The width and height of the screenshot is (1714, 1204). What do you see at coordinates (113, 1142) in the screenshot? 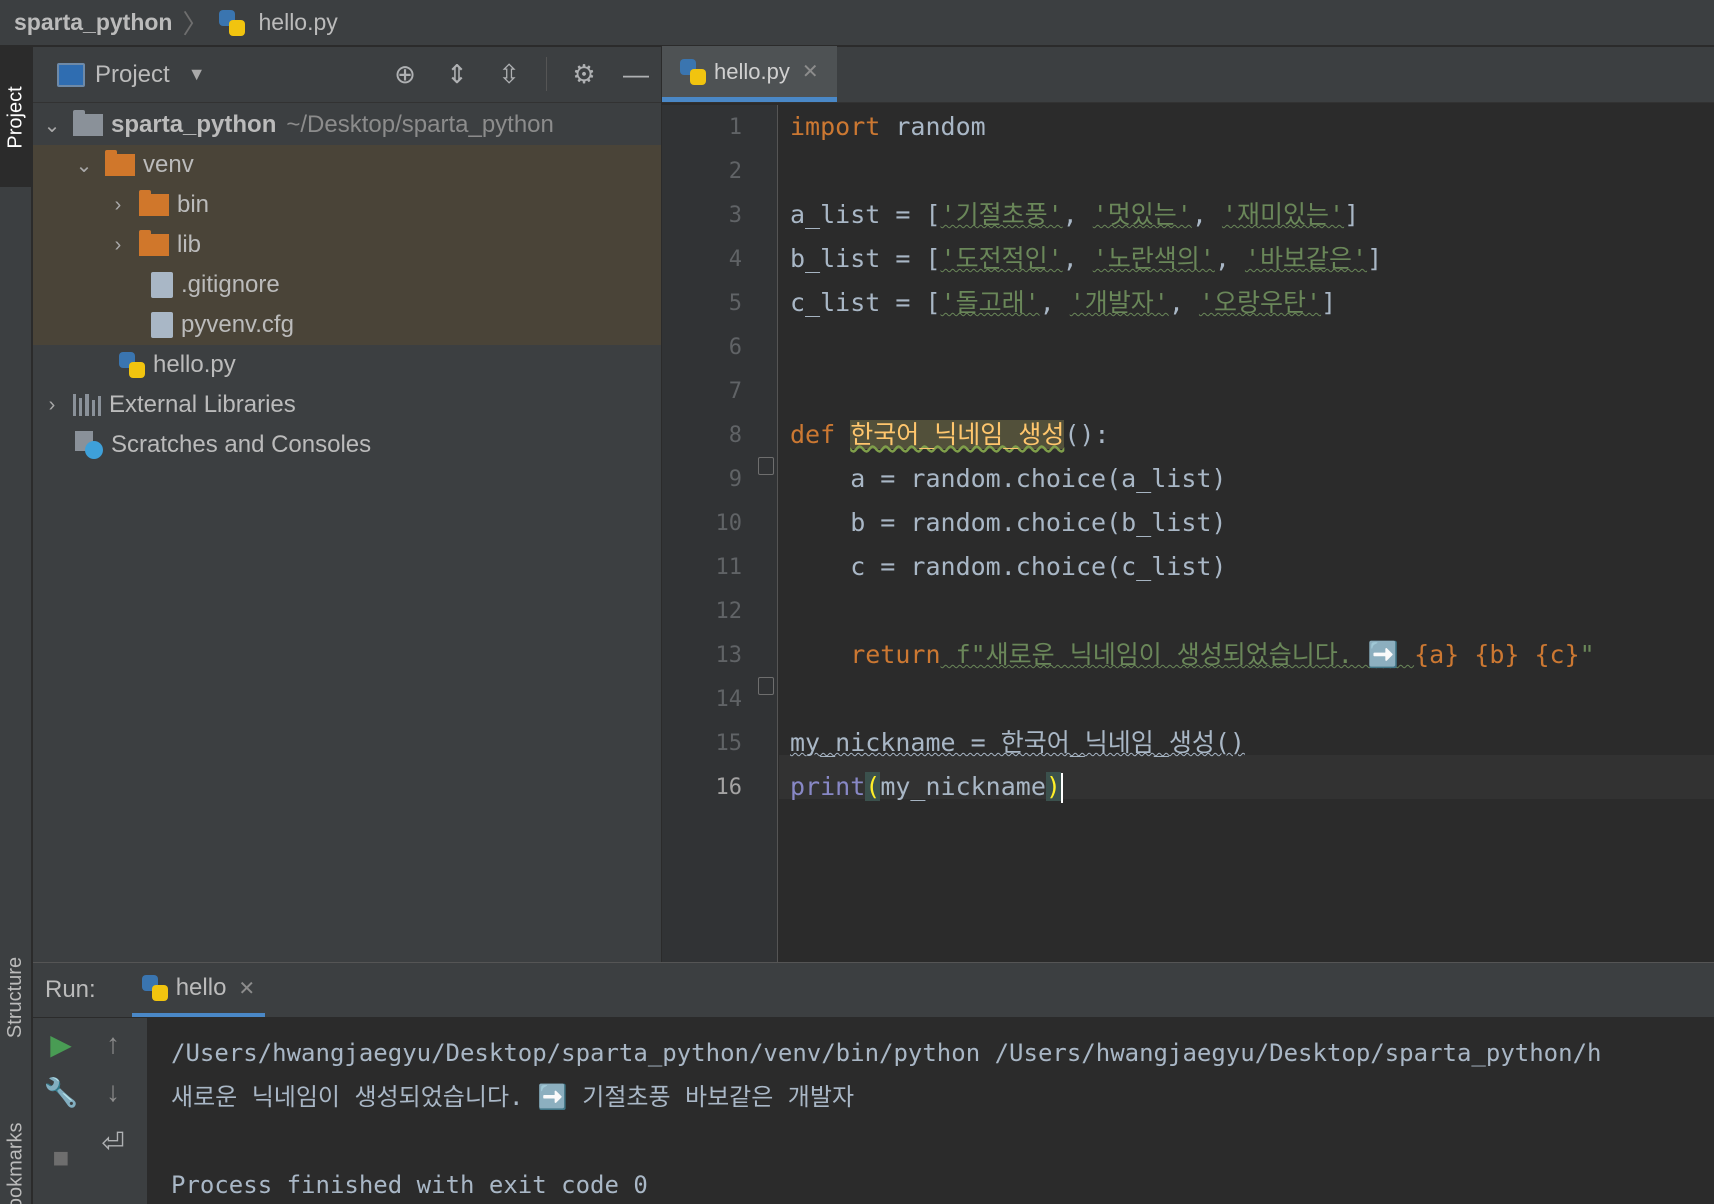
I see `soft-wrap-icon: ⏎` at bounding box center [113, 1142].